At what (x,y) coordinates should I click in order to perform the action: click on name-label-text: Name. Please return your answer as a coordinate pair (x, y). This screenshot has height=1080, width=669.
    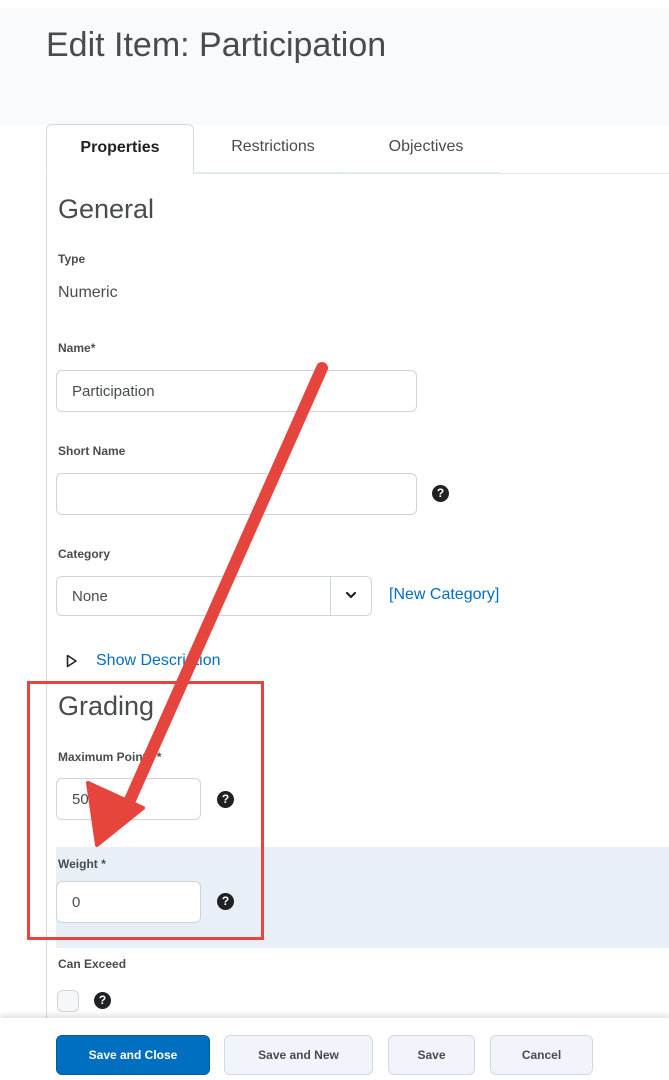
    Looking at the image, I should click on (74, 348).